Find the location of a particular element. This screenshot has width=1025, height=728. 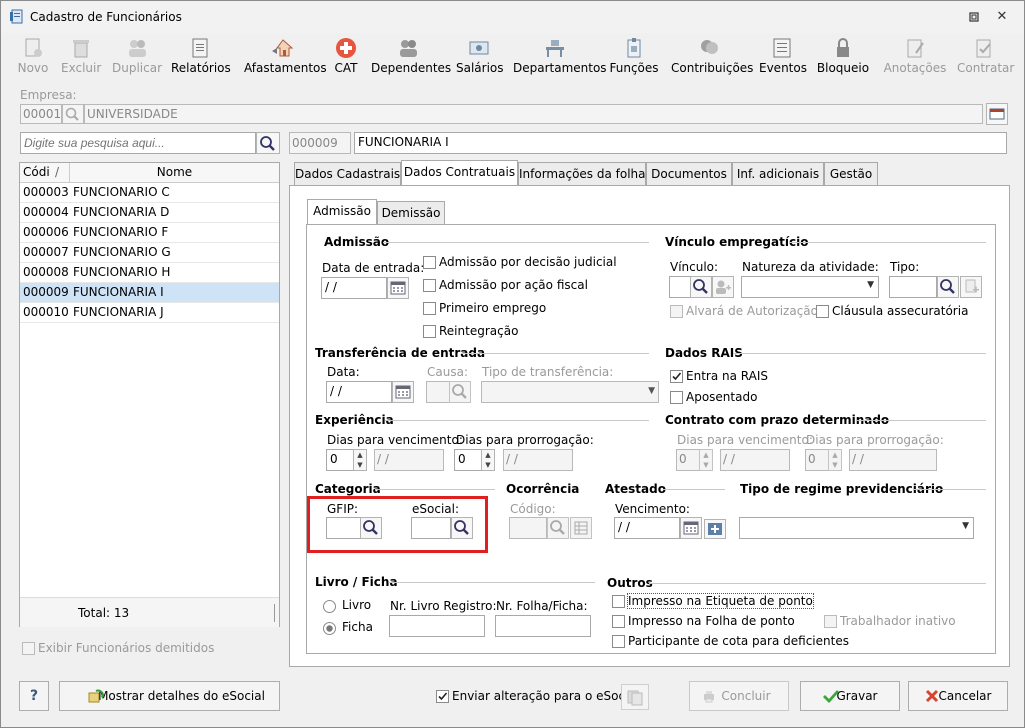

calendar-icon is located at coordinates (398, 288).